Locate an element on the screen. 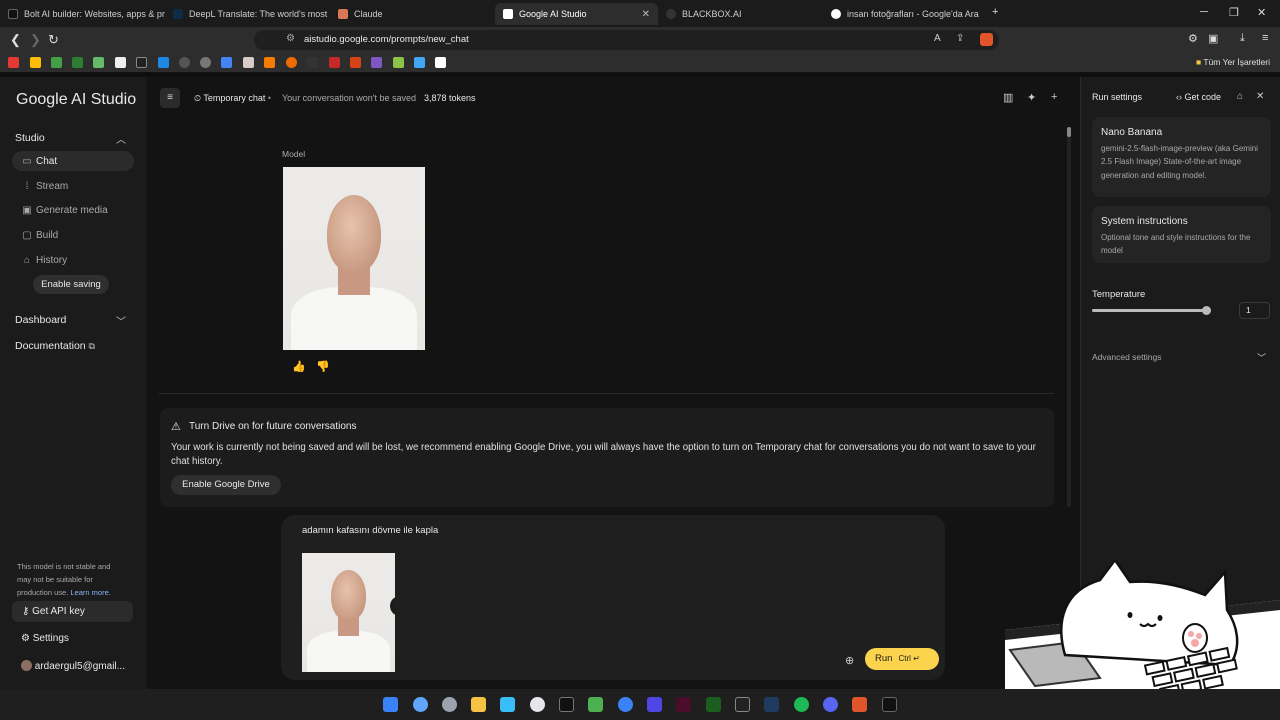 Image resolution: width=1280 pixels, height=720 pixels. bookmark-grid-icon is located at coordinates (163, 62).